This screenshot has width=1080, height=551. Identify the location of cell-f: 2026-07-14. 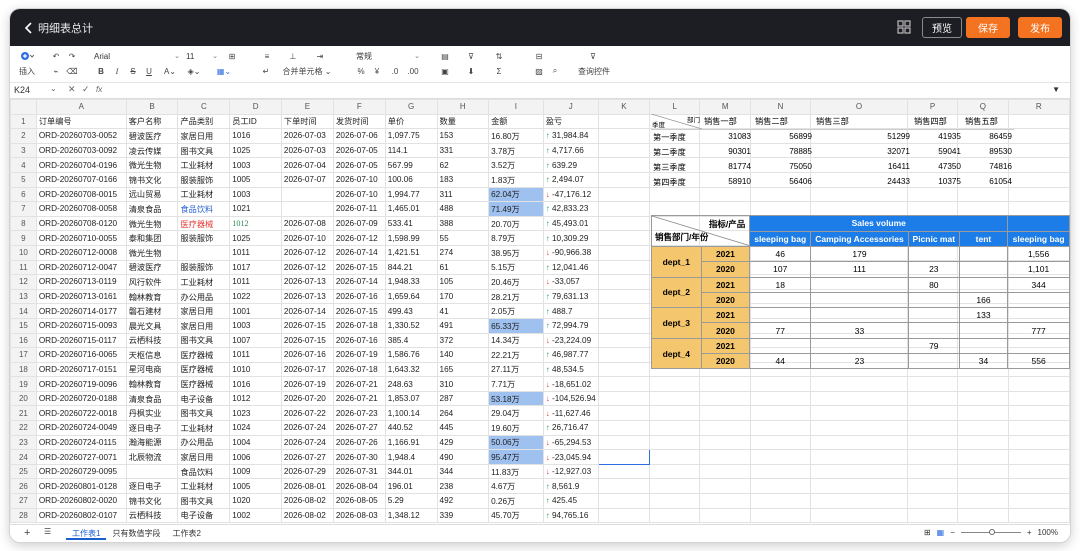
(359, 282).